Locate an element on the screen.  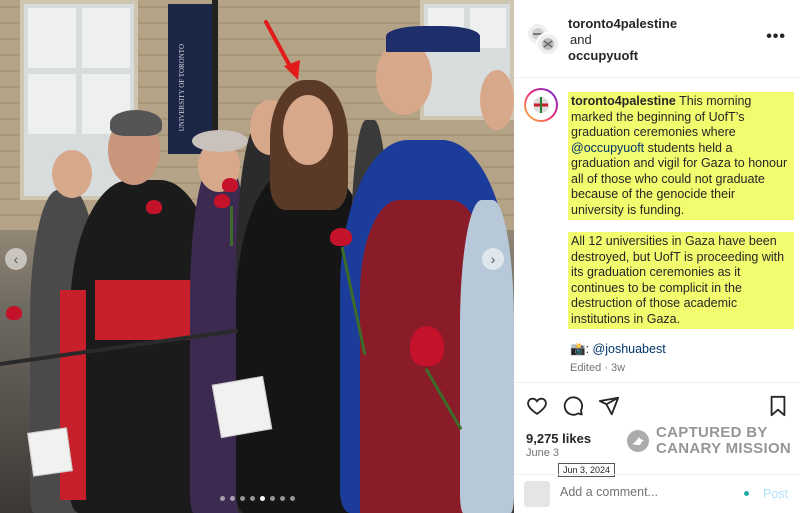
author-username: occupyuoft is located at coordinates (622, 56).